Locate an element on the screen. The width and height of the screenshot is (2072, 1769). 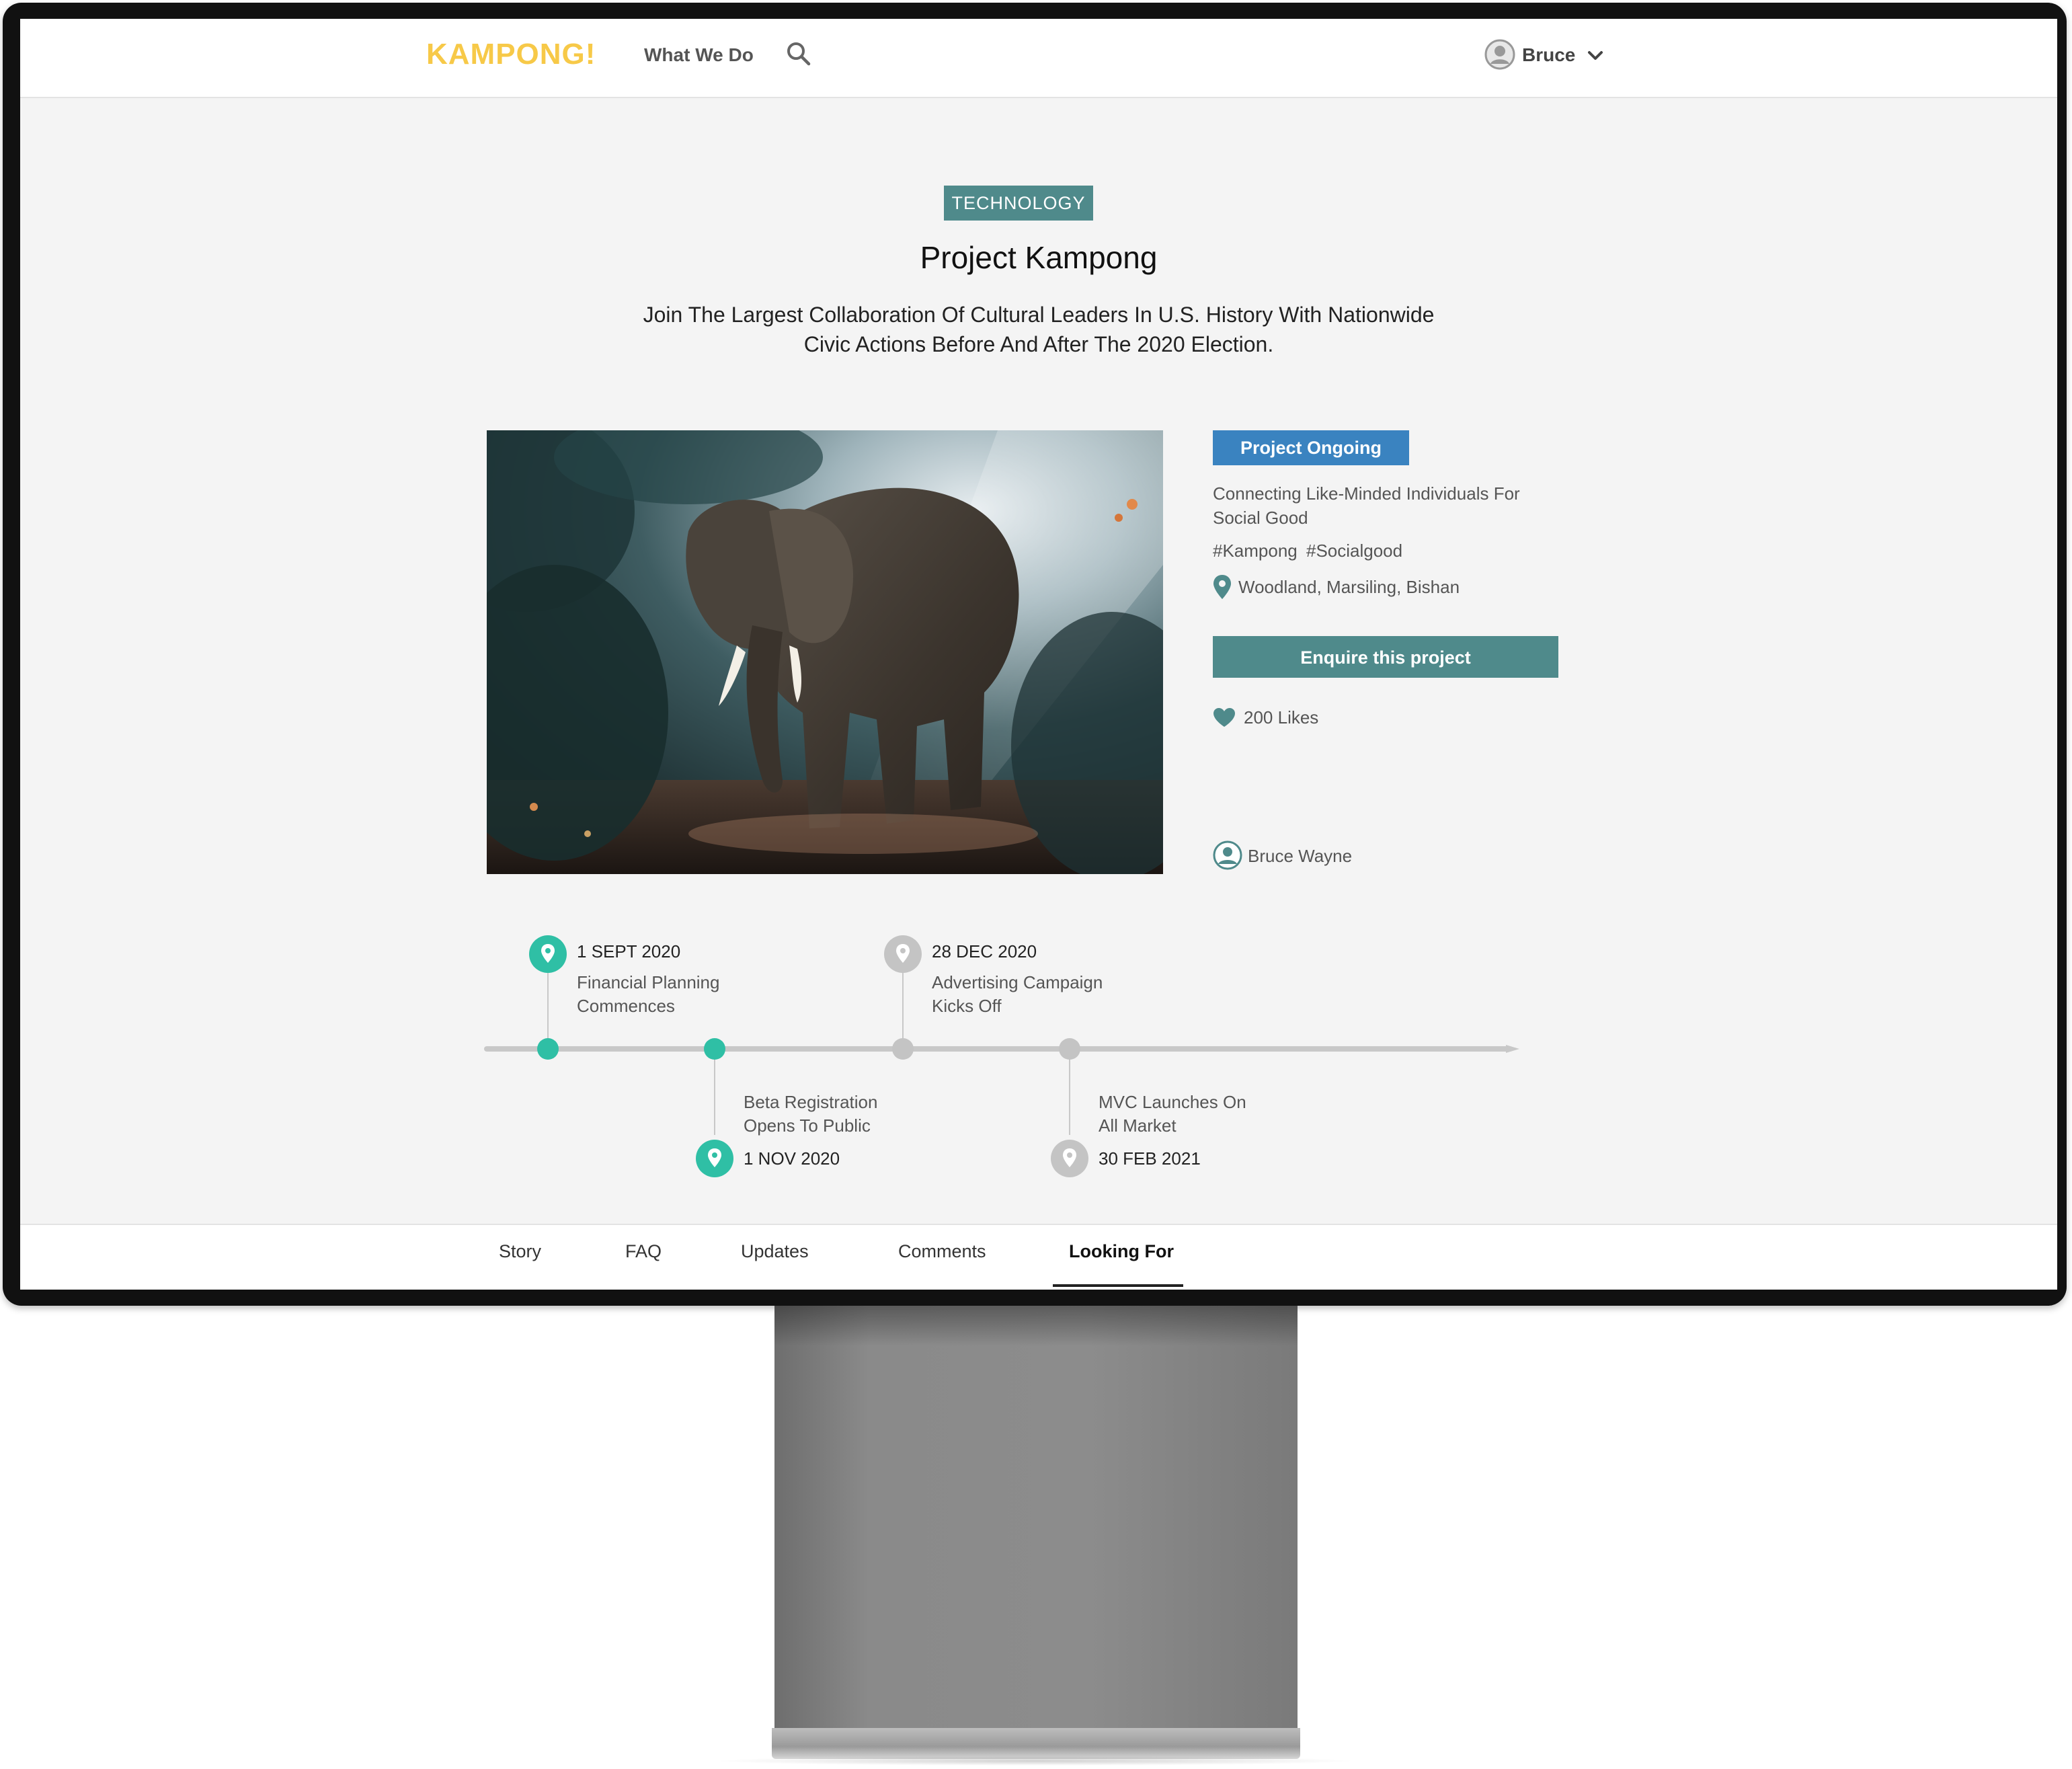
nav-link-what-we-do: What We Do is located at coordinates (699, 55).